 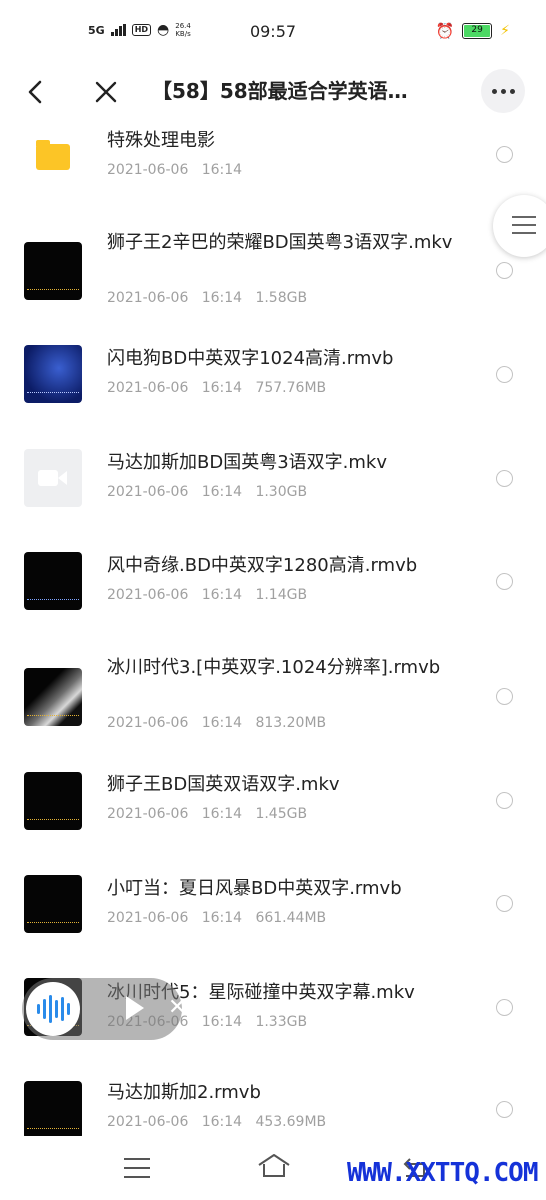 I want to click on file-name: 闪电狗BD中英双字1024高清.rmvb, so click(x=250, y=358).